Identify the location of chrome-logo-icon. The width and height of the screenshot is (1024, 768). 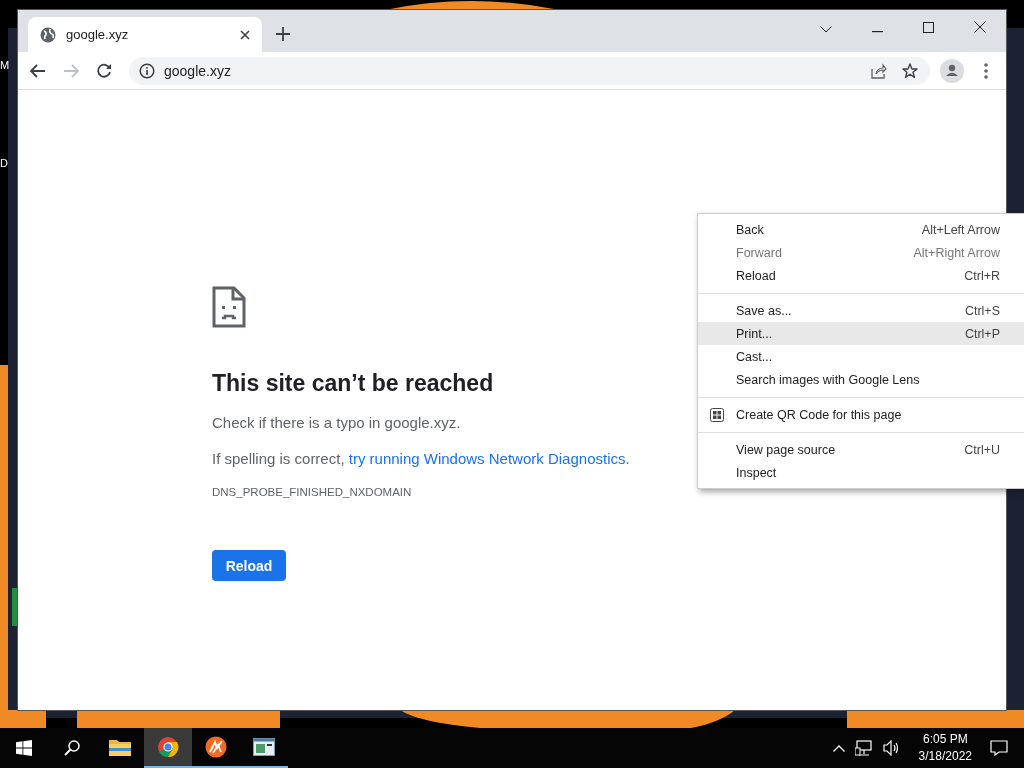
(168, 747).